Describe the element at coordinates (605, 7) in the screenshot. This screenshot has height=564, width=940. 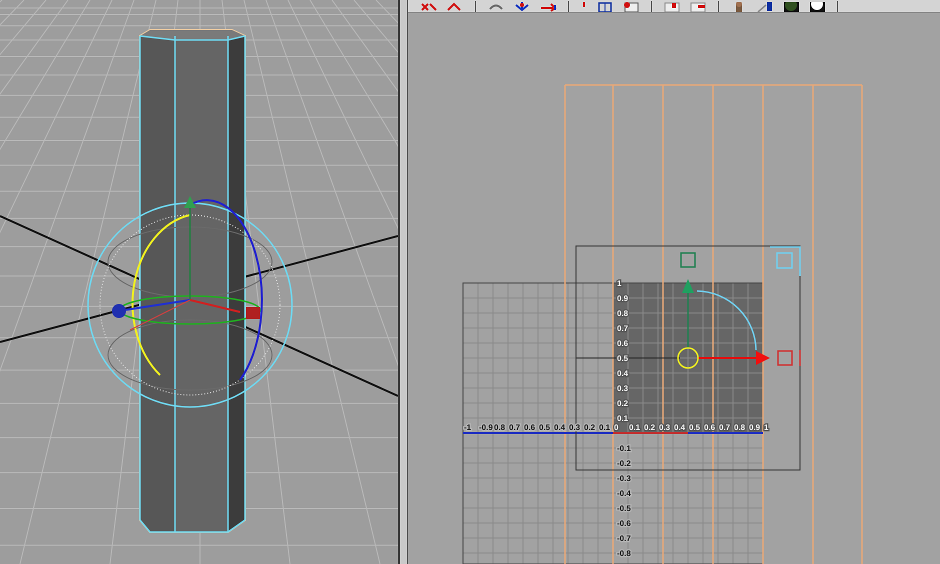
I see `grid-icon` at that location.